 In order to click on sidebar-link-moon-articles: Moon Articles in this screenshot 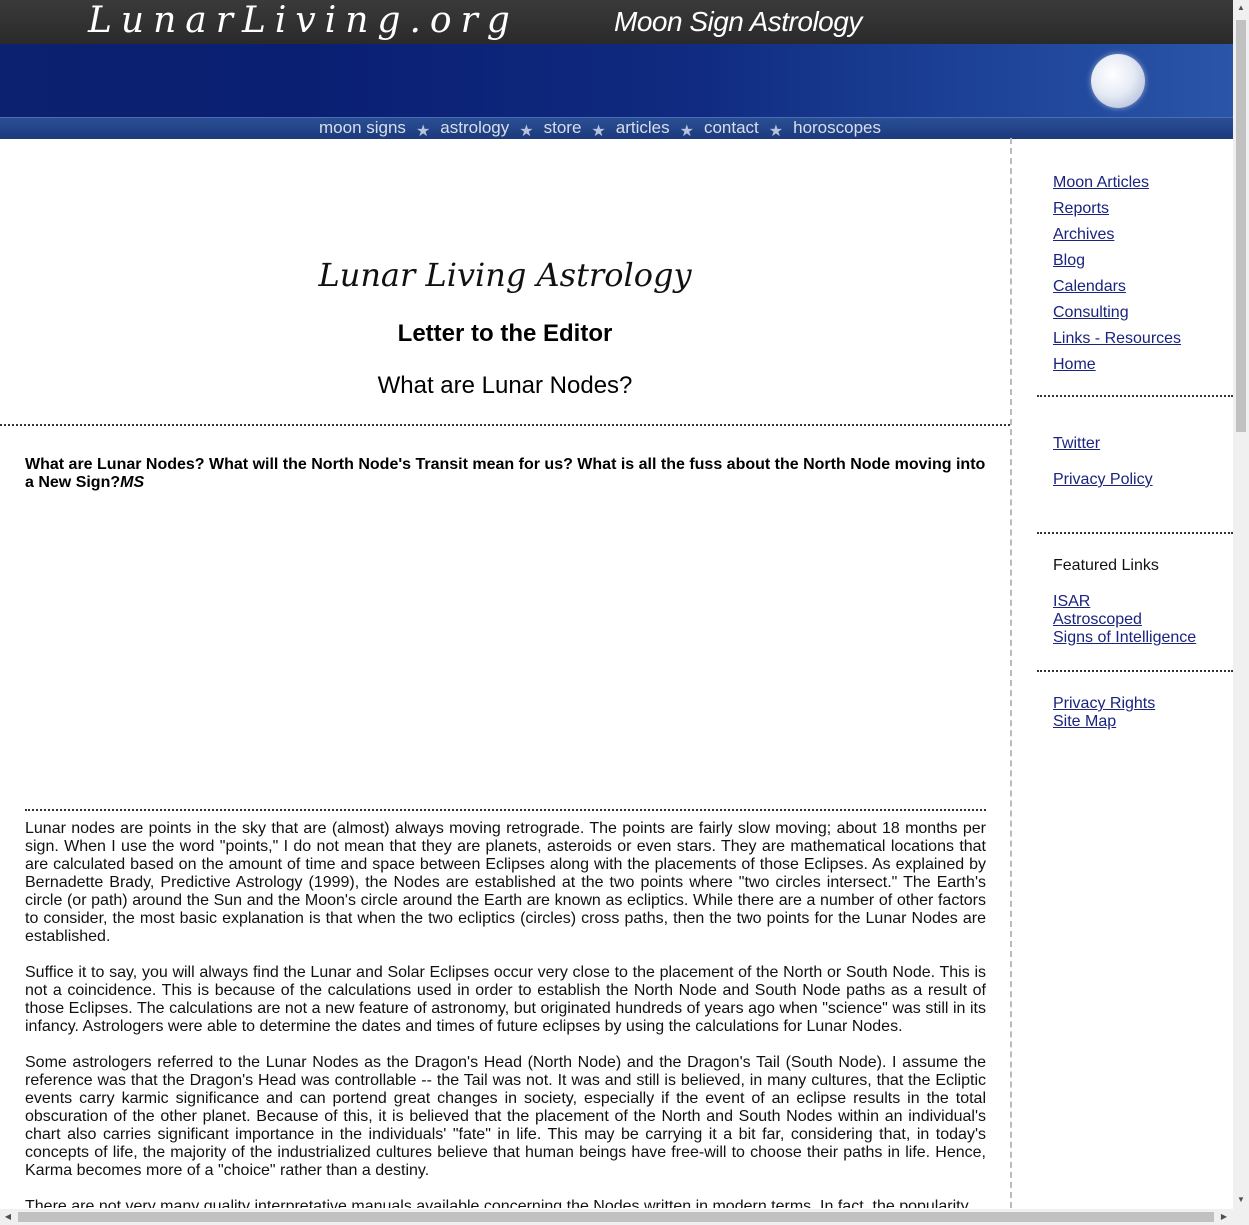, I will do `click(1117, 183)`.